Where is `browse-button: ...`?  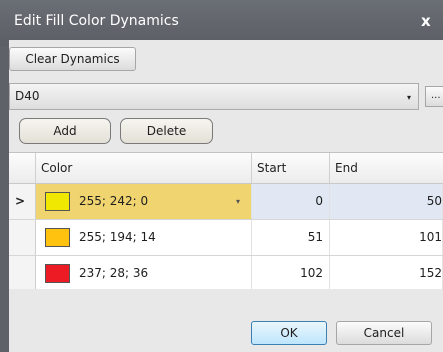 browse-button: ... is located at coordinates (434, 96).